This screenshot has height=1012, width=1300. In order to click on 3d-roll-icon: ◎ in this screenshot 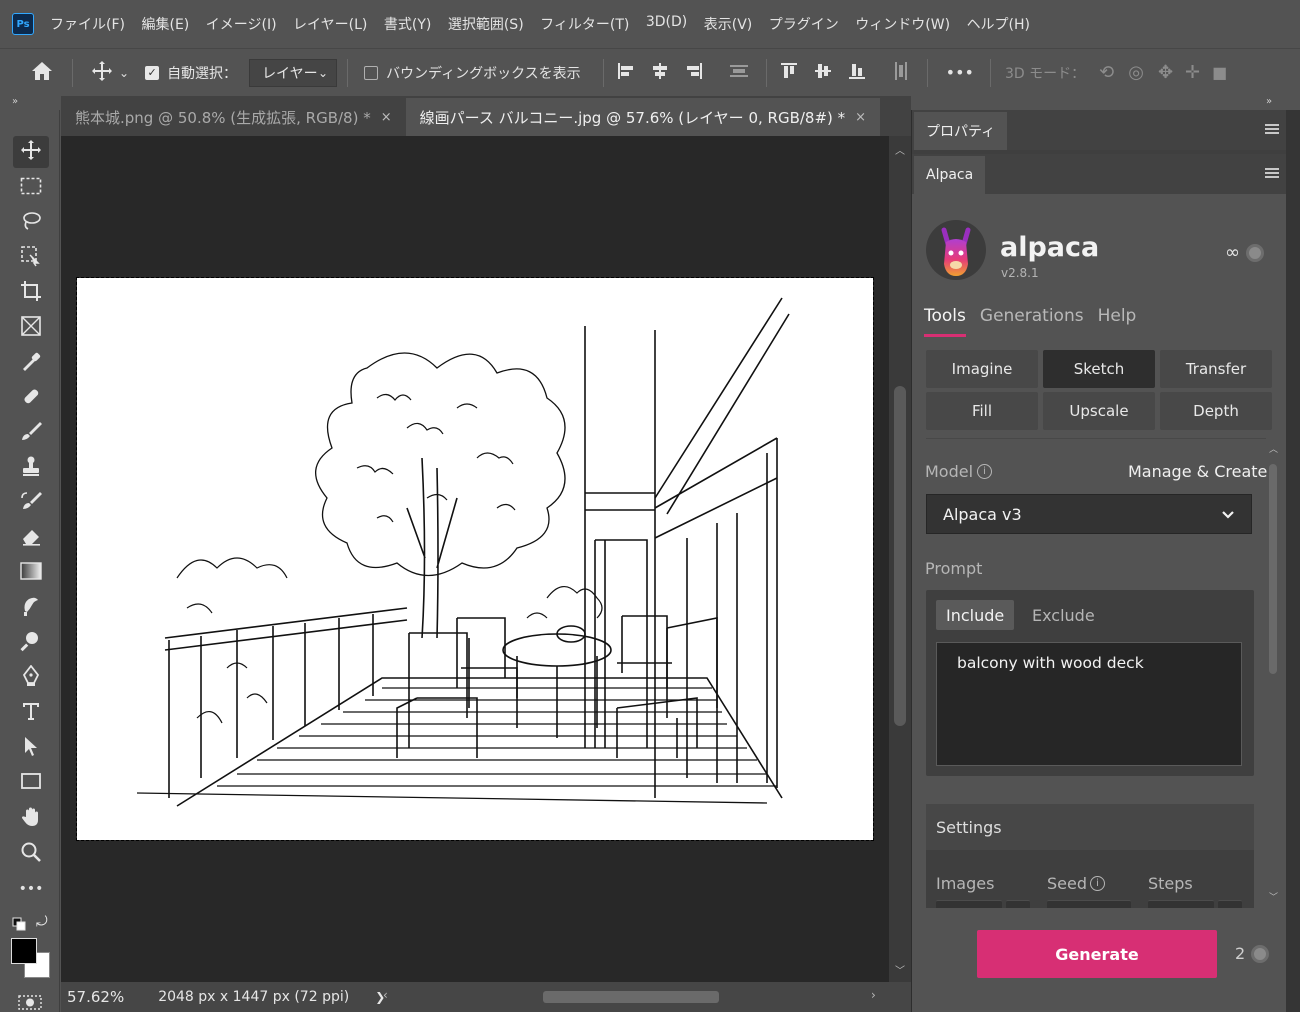, I will do `click(1136, 72)`.